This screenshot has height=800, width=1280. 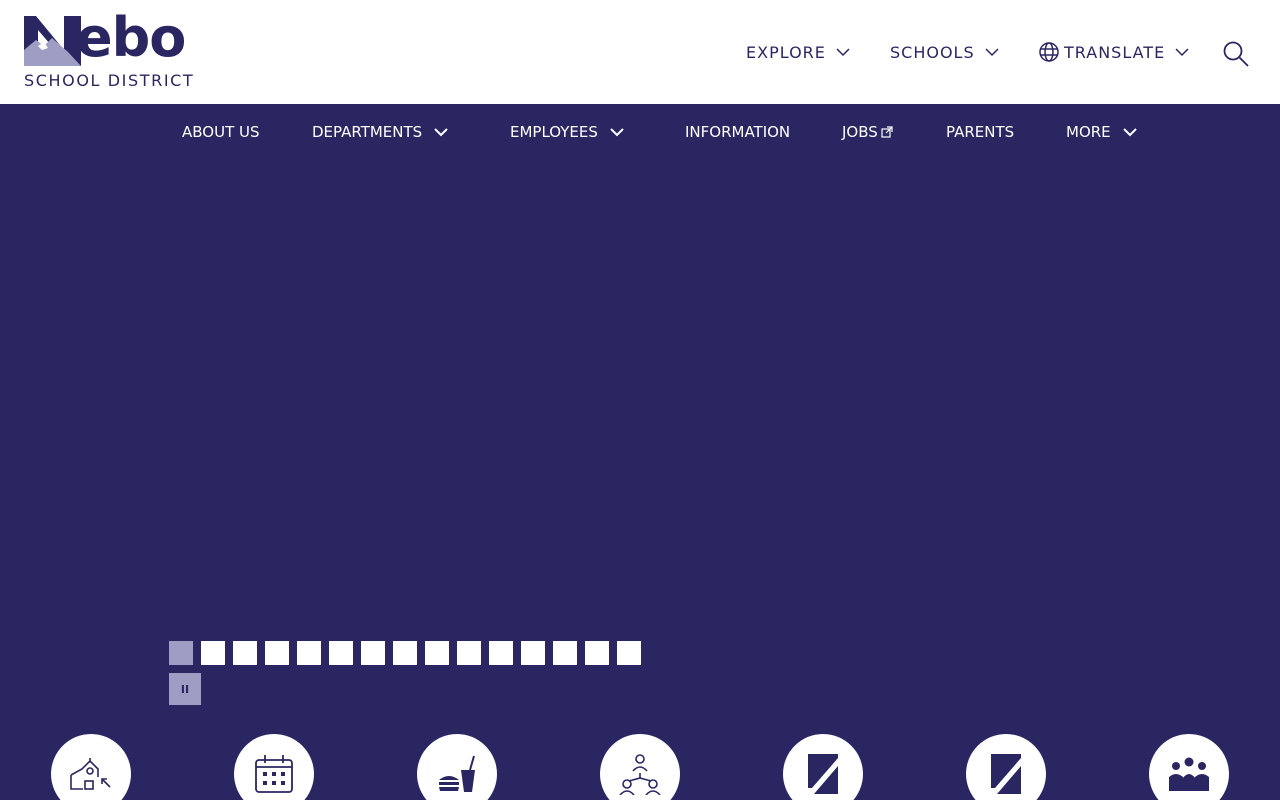 I want to click on schools-menu: SCHOOLS, so click(x=944, y=52).